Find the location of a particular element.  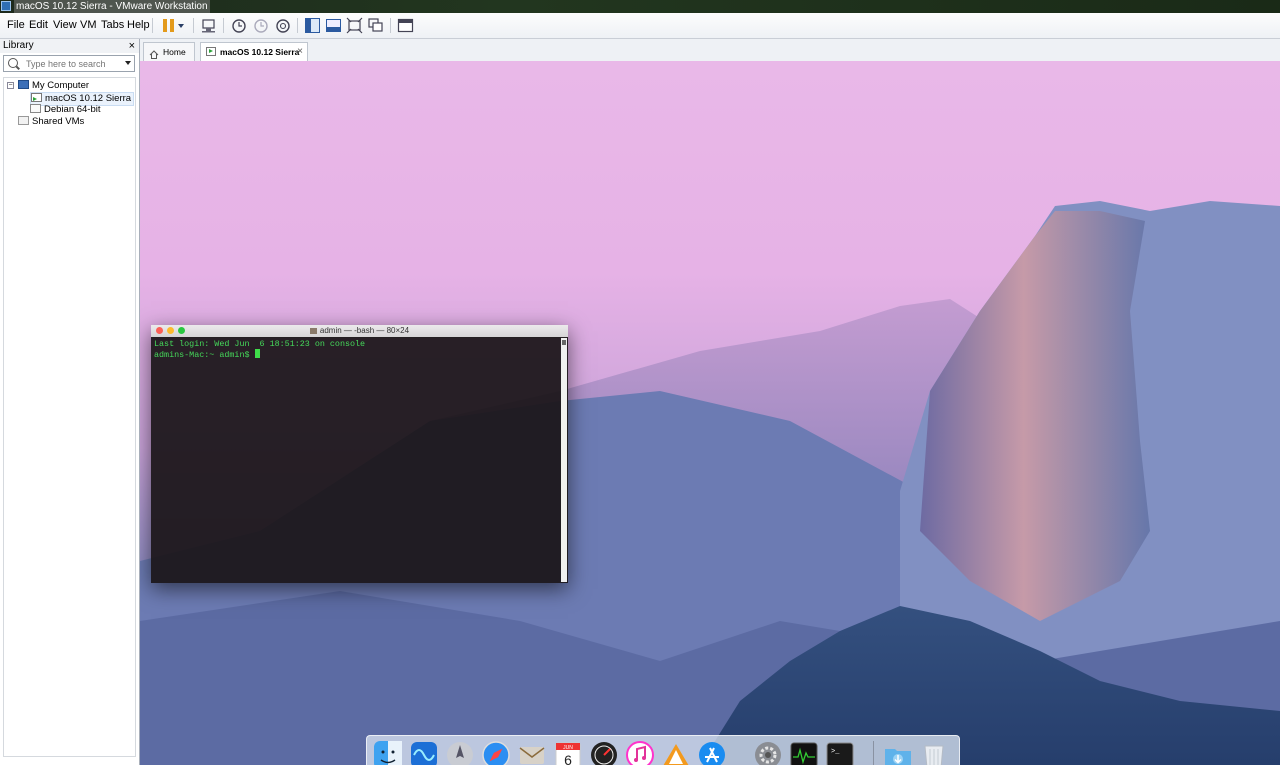

vm-icon is located at coordinates (35, 108).